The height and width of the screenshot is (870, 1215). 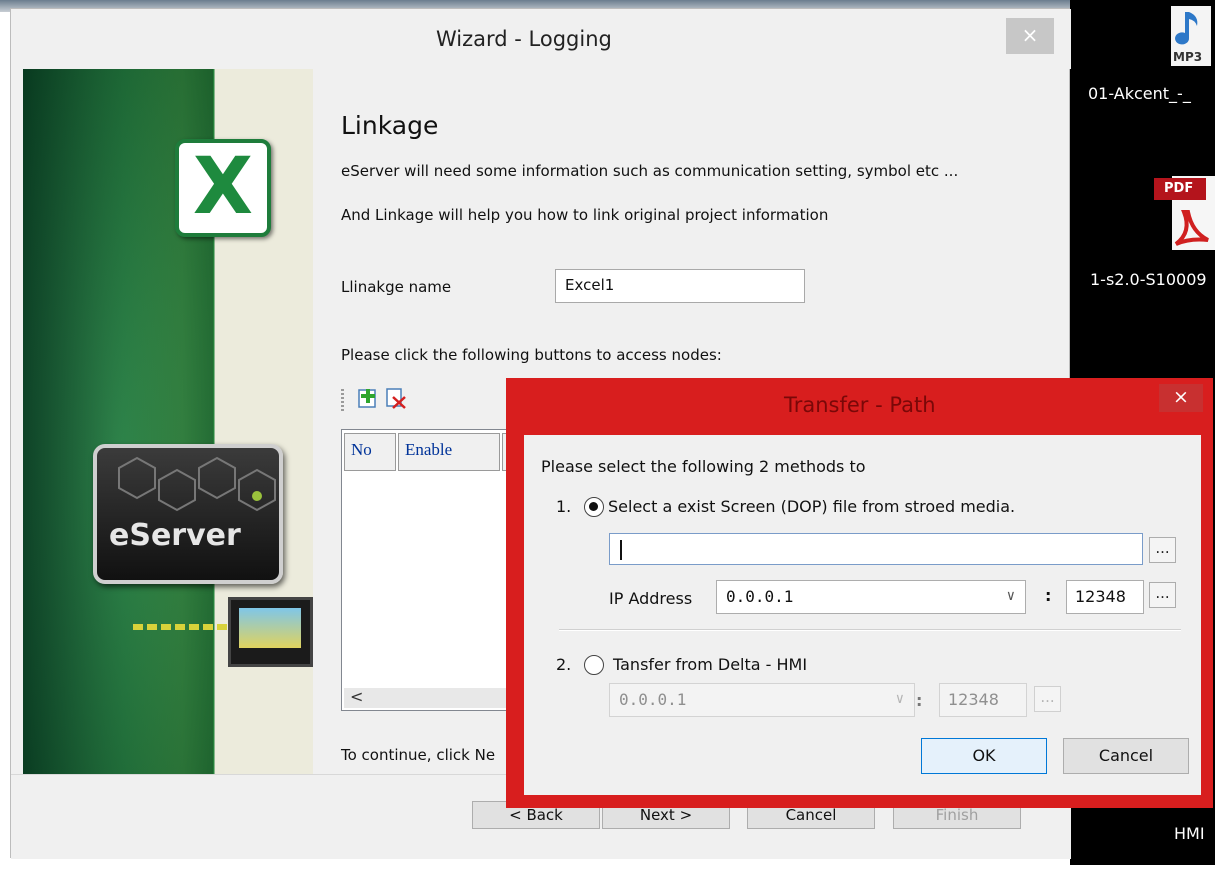 I want to click on linkage-name-input: Excel1, so click(x=680, y=286).